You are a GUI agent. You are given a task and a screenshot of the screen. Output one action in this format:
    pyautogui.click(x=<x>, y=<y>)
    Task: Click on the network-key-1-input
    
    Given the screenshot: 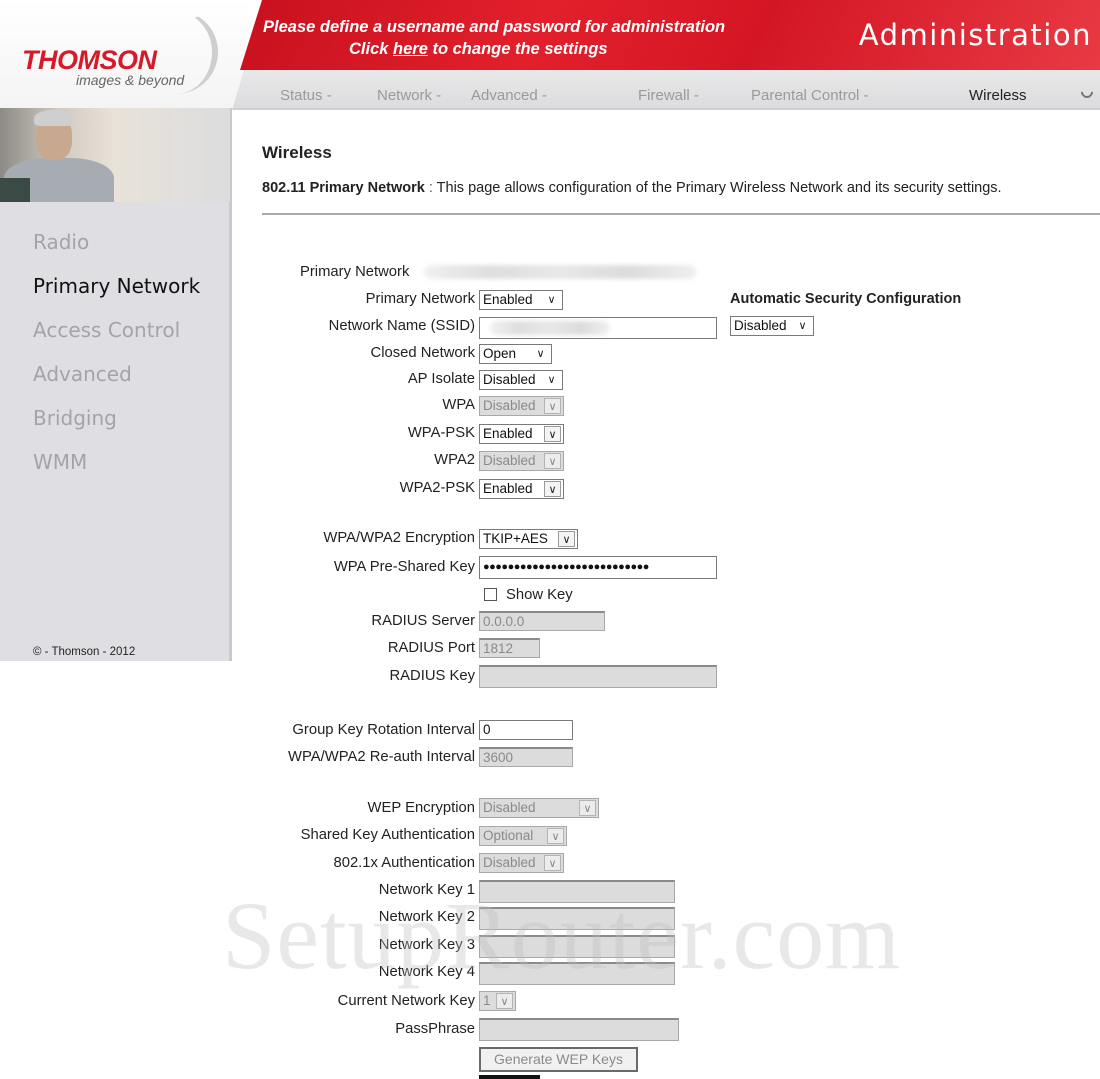 What is the action you would take?
    pyautogui.click(x=577, y=891)
    